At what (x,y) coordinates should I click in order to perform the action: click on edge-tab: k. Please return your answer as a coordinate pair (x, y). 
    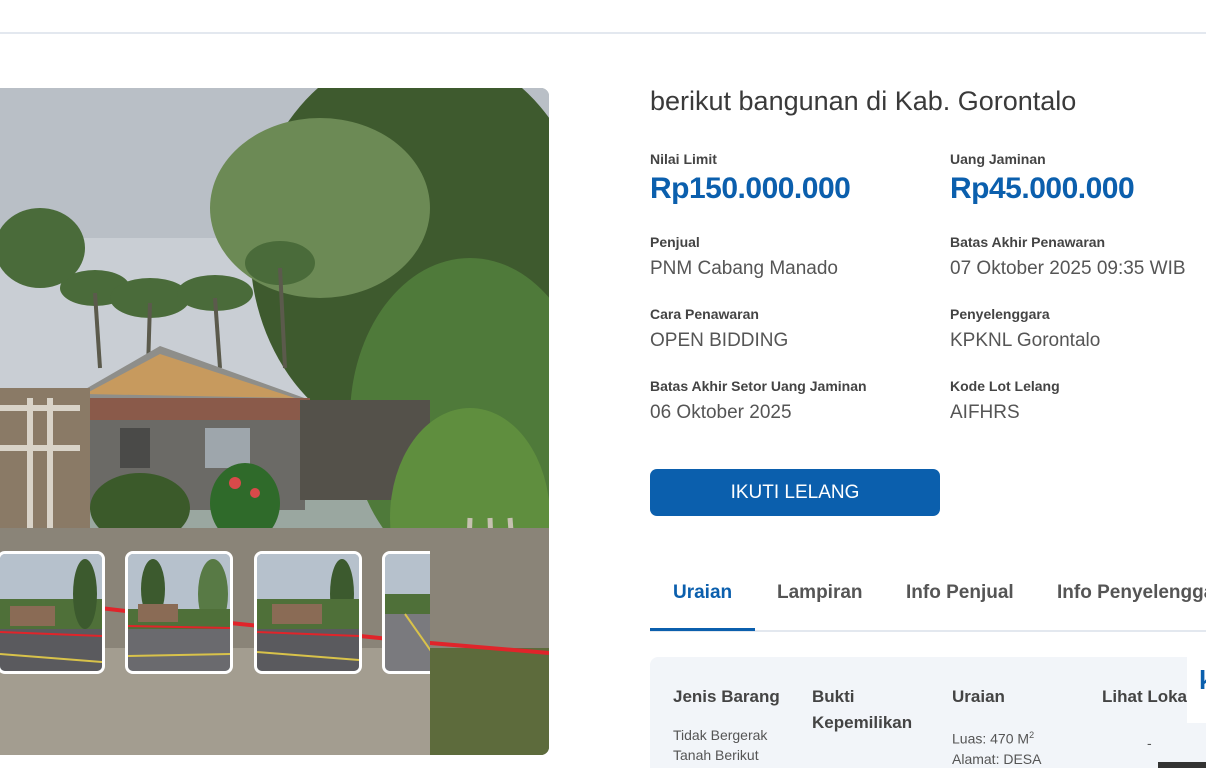
    Looking at the image, I should click on (1196, 690).